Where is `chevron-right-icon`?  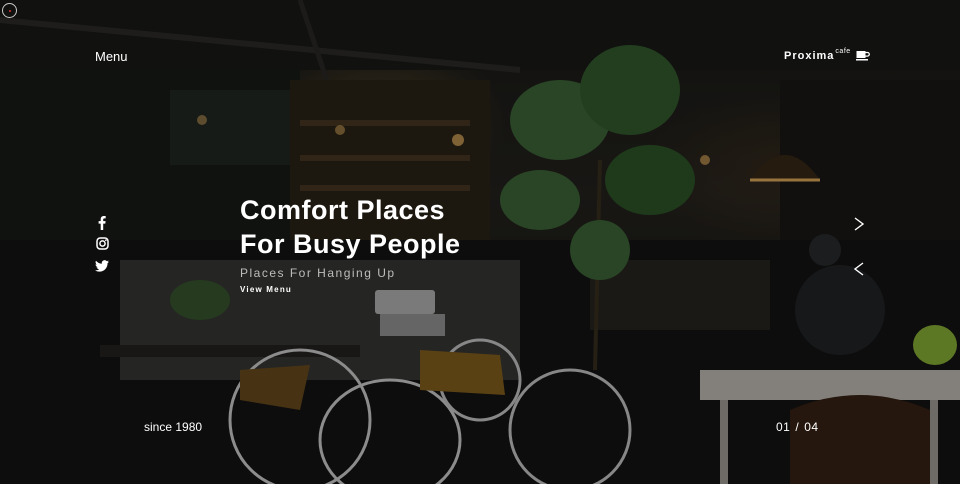
chevron-right-icon is located at coordinates (859, 226).